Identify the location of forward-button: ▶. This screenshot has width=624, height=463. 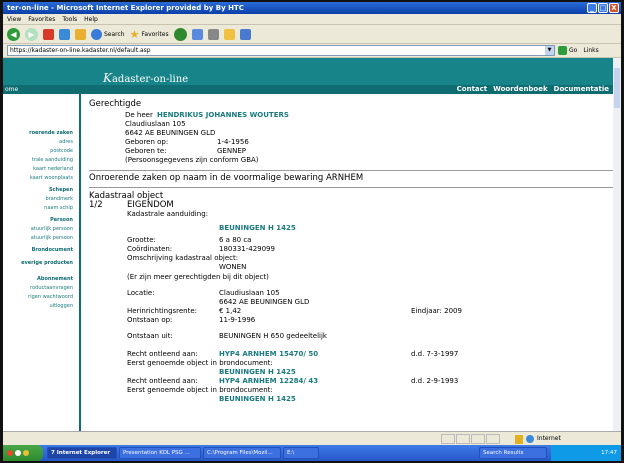
(31, 34).